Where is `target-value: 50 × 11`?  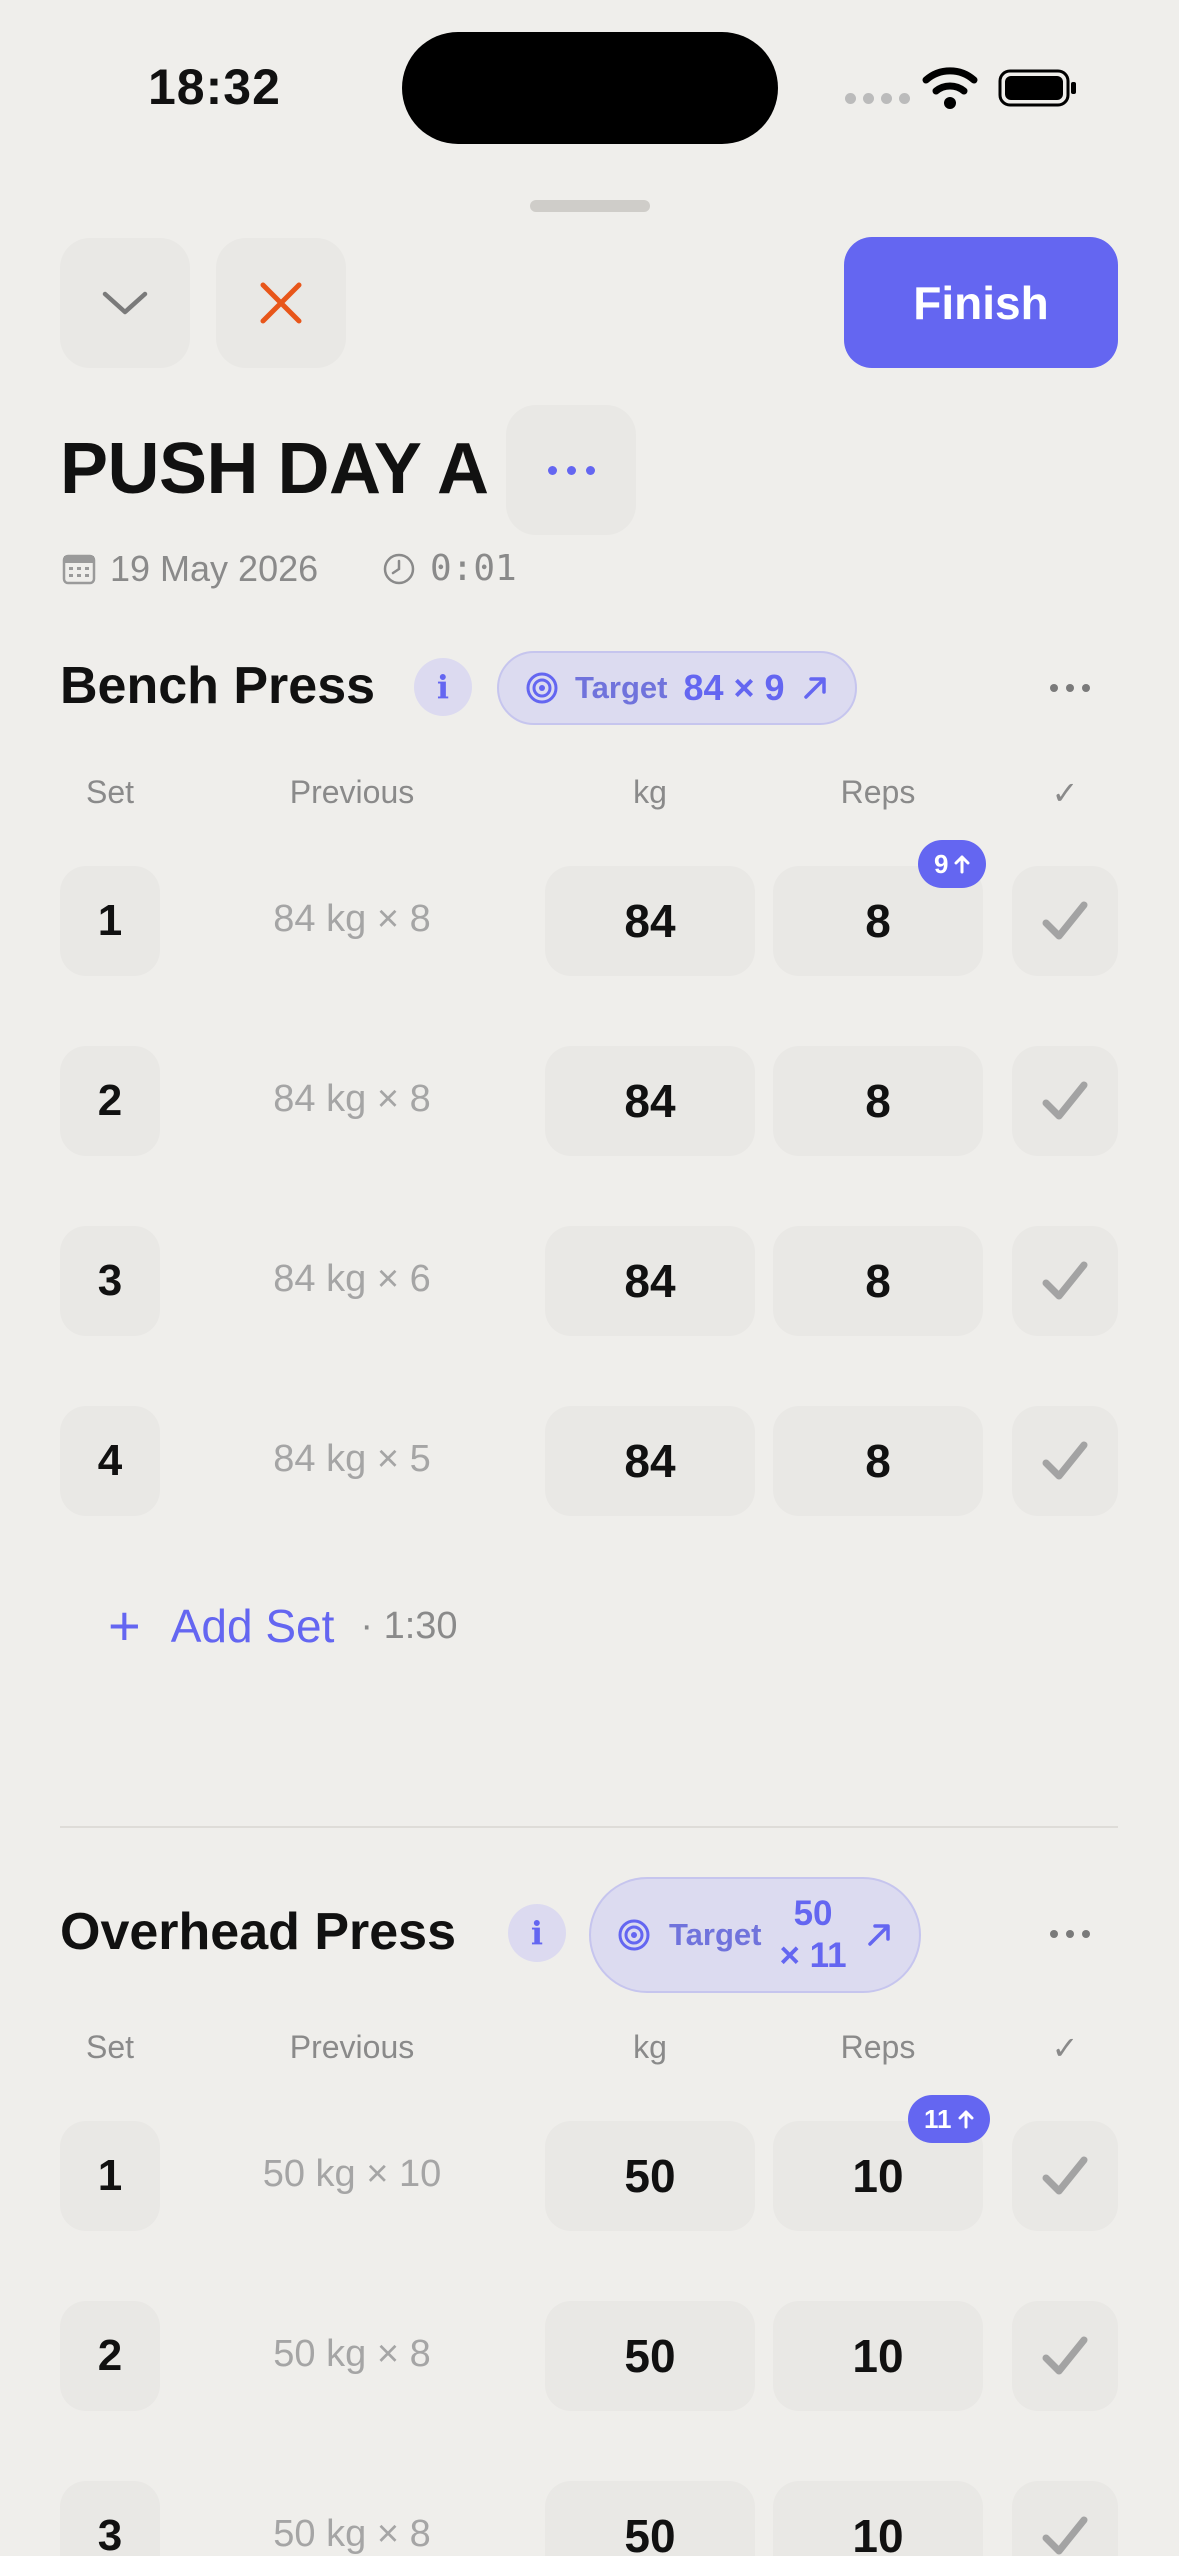
target-value: 50 × 11 is located at coordinates (812, 1935).